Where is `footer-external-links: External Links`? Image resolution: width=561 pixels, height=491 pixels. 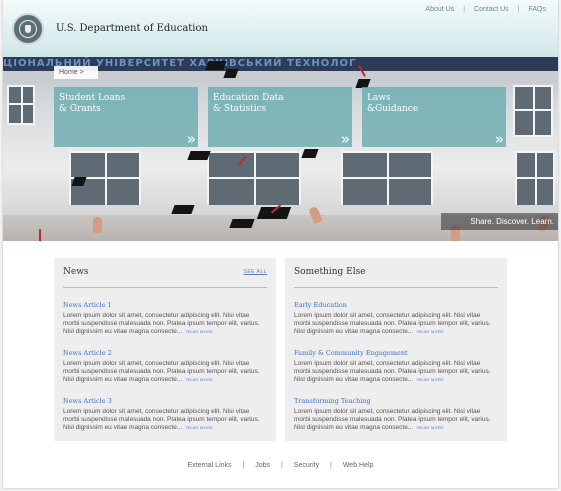
footer-external-links: External Links is located at coordinates (210, 465).